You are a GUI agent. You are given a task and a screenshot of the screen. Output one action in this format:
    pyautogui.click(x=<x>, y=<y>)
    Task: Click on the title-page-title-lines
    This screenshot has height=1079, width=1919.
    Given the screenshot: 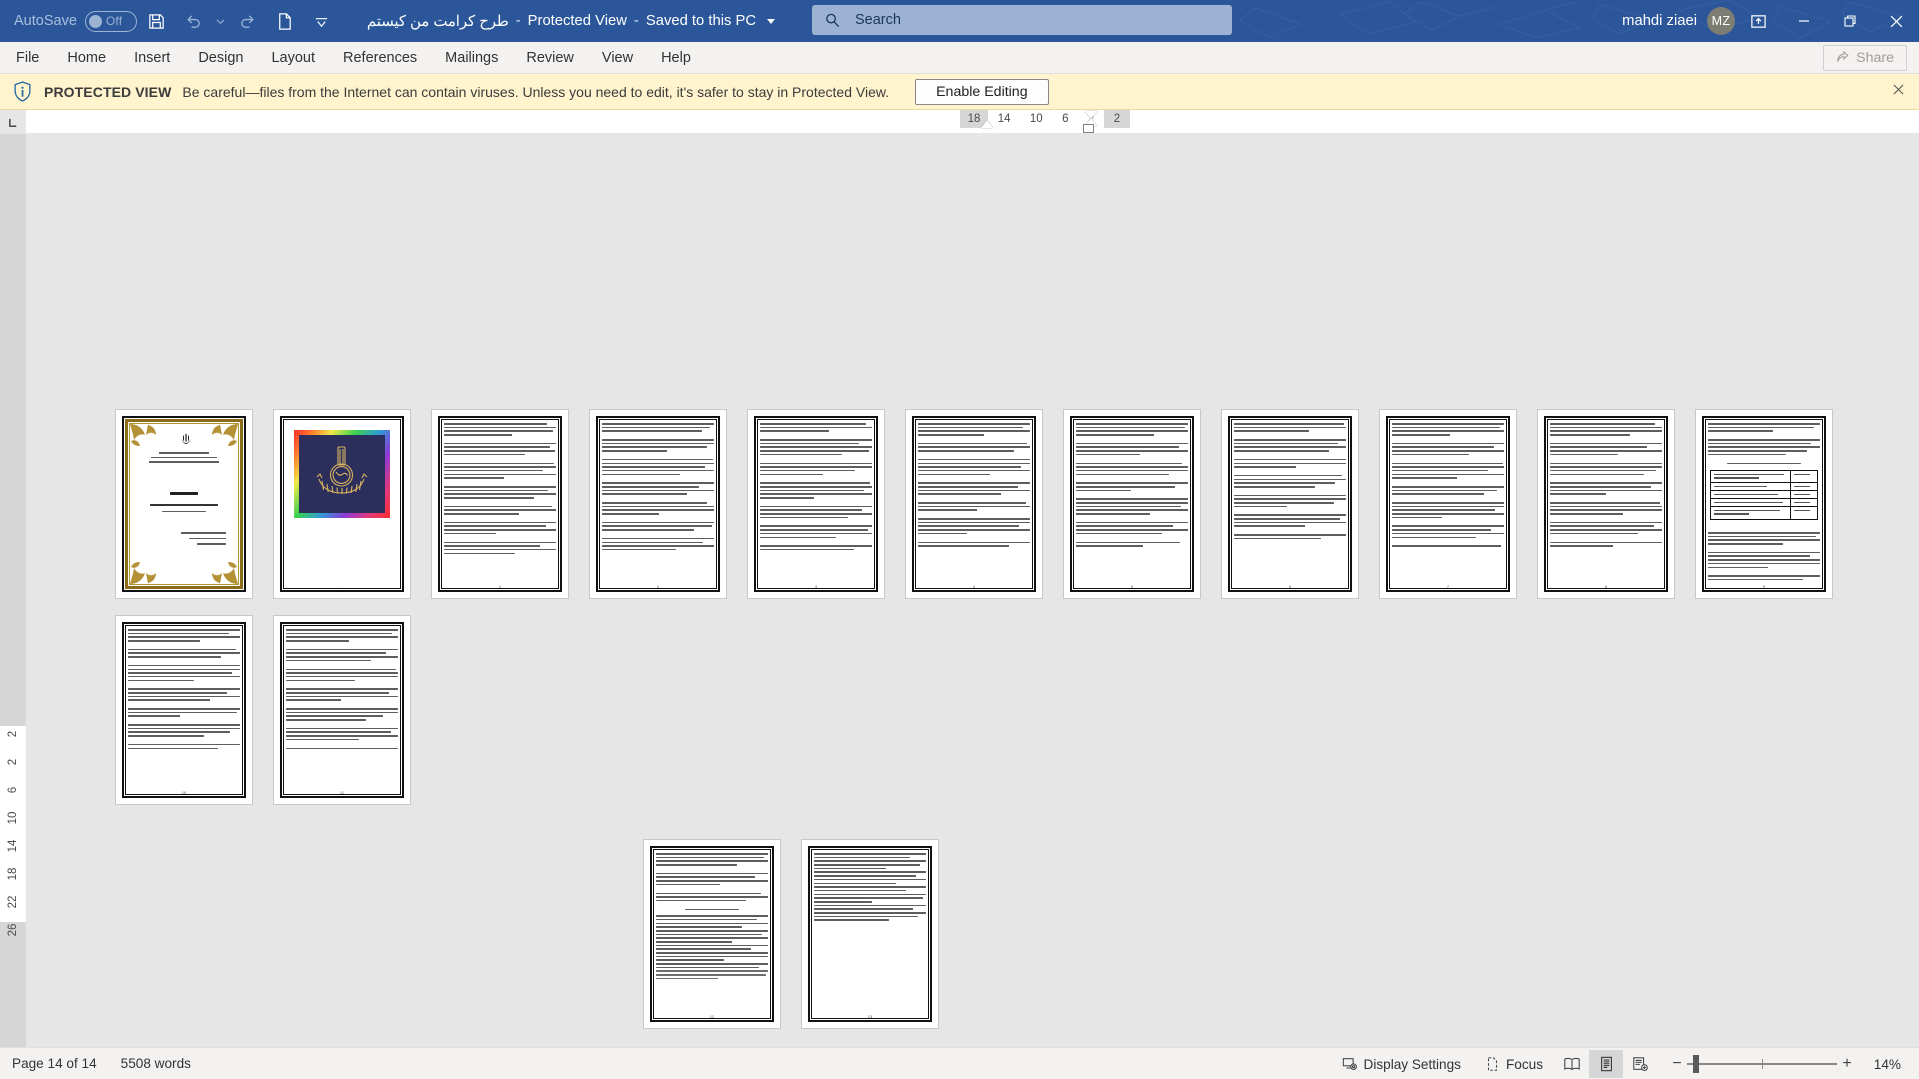 What is the action you would take?
    pyautogui.click(x=184, y=502)
    